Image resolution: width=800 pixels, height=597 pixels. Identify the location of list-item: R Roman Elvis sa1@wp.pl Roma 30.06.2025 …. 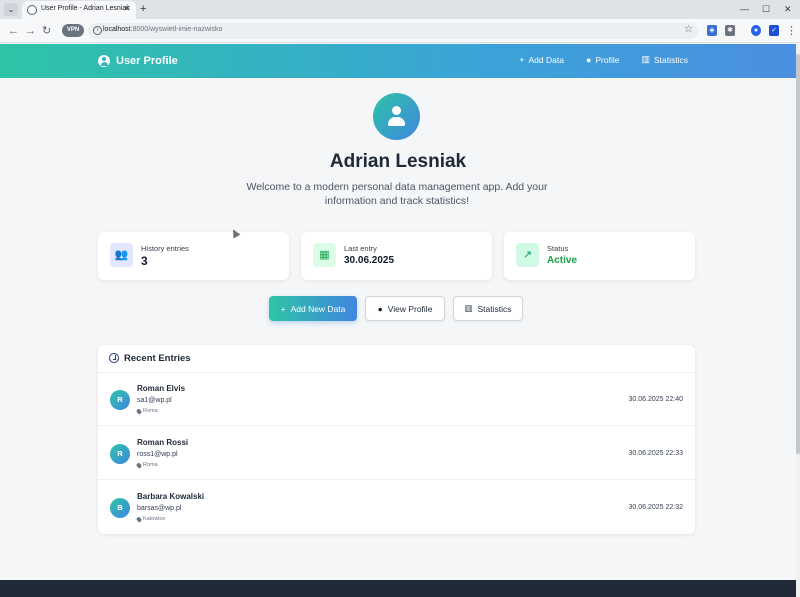
(396, 399).